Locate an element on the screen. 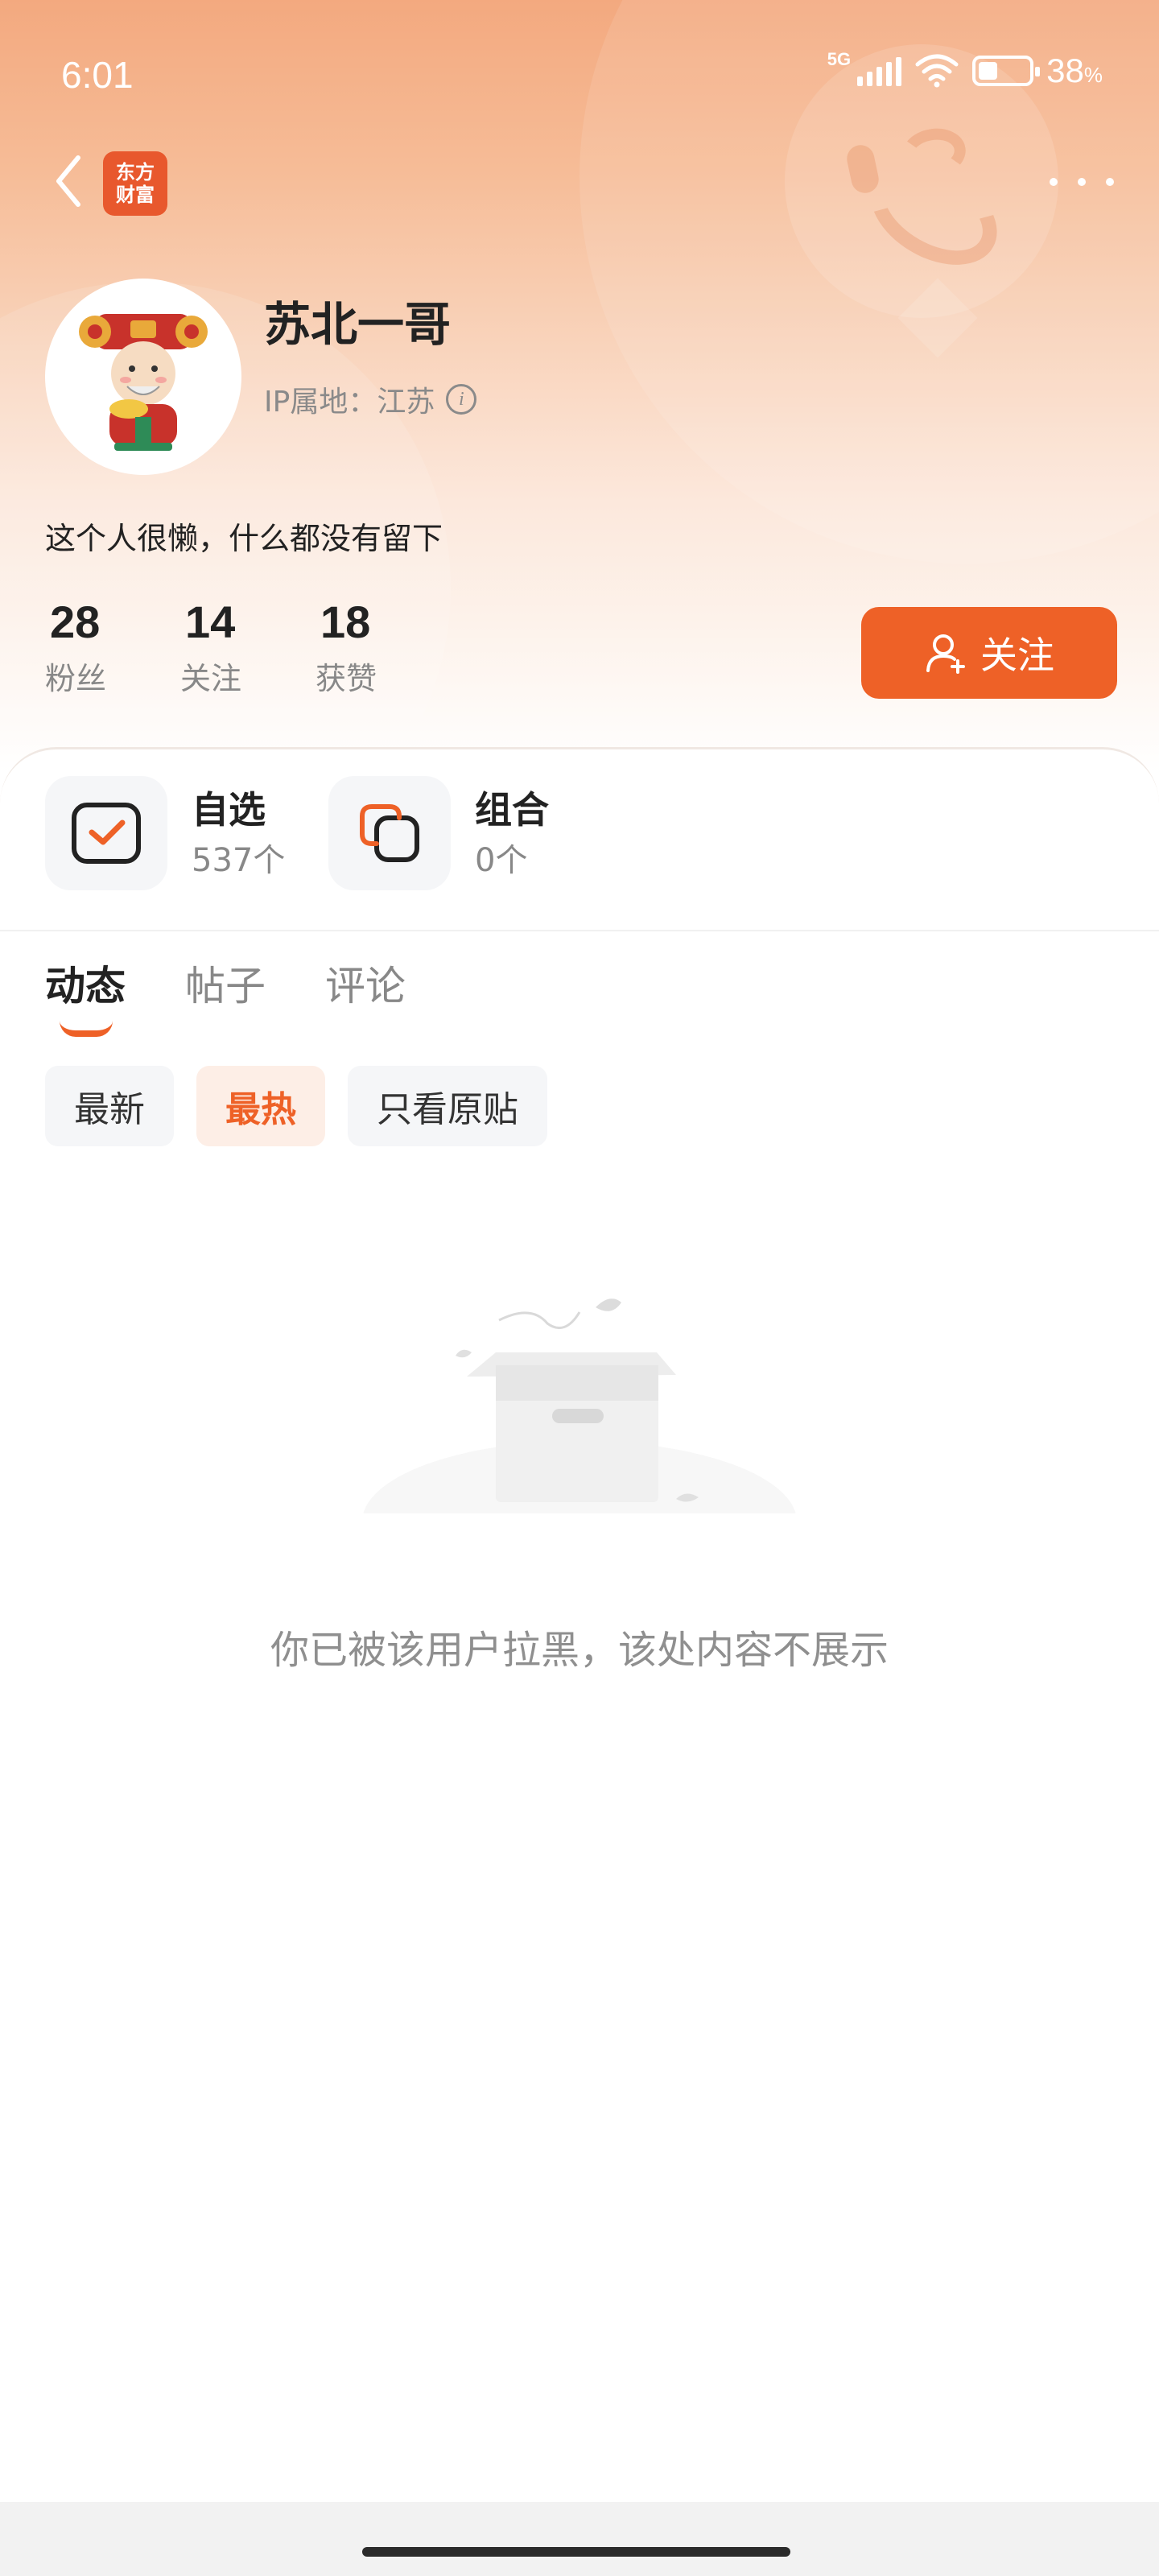 Image resolution: width=1159 pixels, height=2576 pixels. watchlist-check-icon is located at coordinates (106, 833).